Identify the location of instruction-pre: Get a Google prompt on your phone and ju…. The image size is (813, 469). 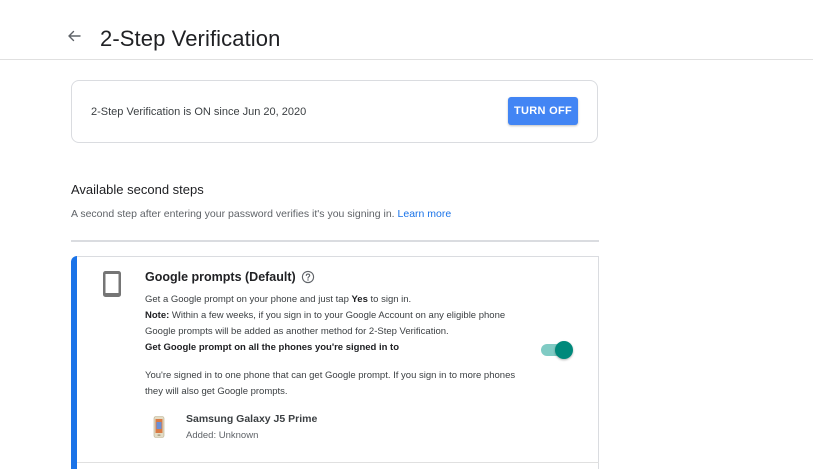
(248, 299).